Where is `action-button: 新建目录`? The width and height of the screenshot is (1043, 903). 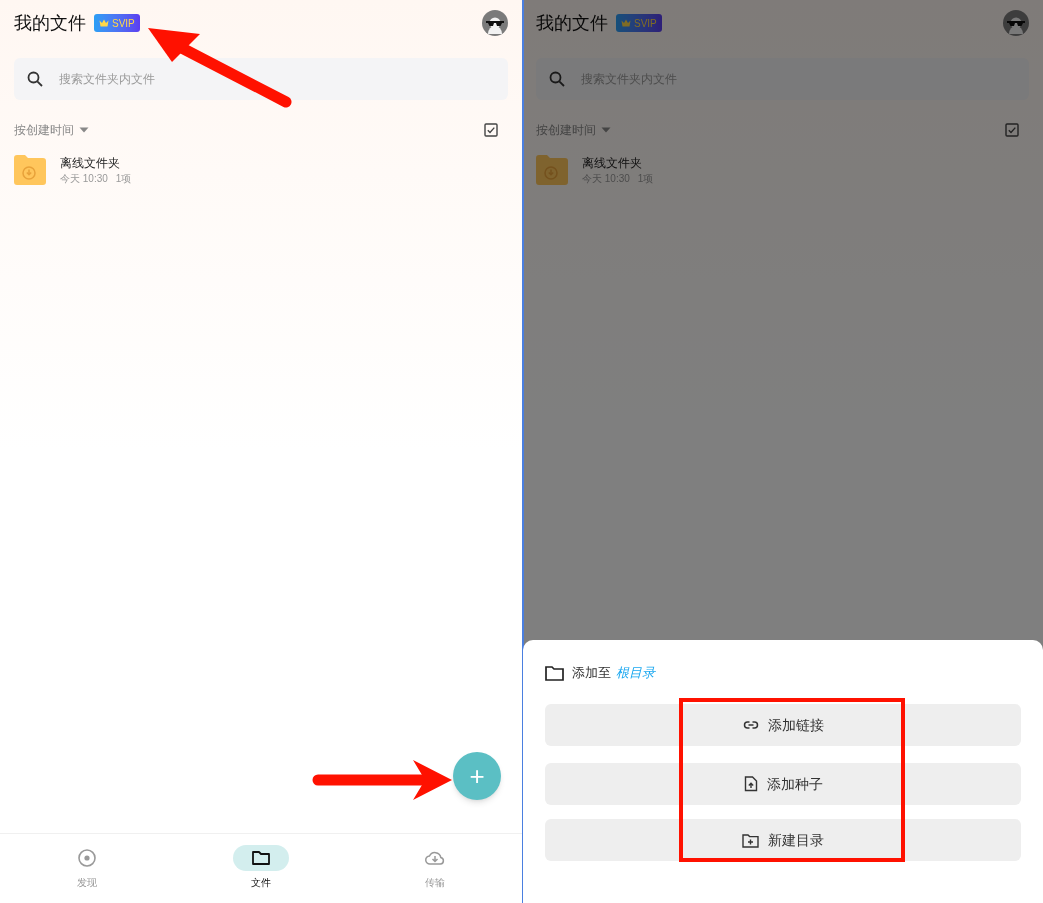
action-button: 新建目录 is located at coordinates (783, 840).